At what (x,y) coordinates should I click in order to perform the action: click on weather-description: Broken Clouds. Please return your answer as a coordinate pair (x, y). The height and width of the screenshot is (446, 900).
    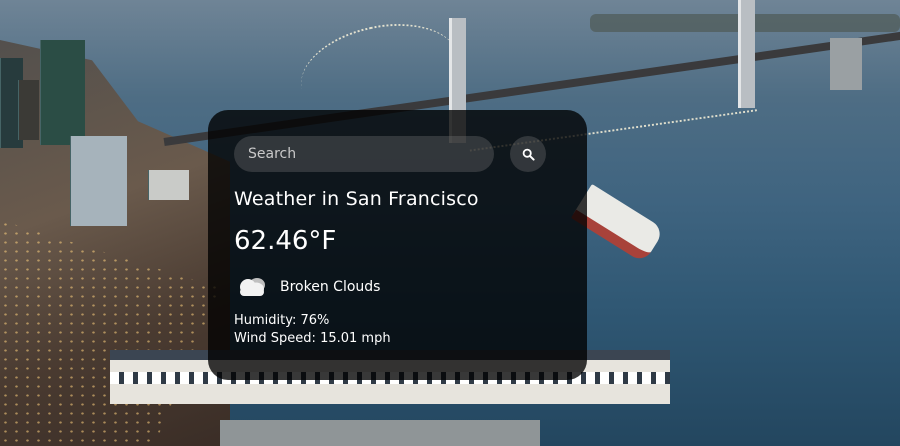
    Looking at the image, I should click on (397, 287).